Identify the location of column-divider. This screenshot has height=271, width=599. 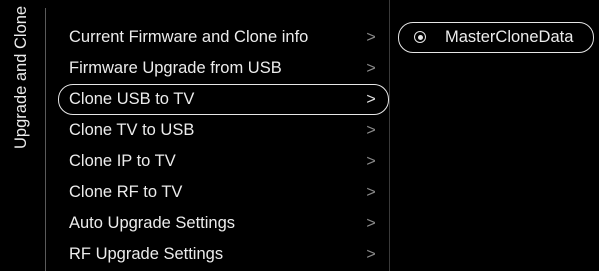
(389, 135).